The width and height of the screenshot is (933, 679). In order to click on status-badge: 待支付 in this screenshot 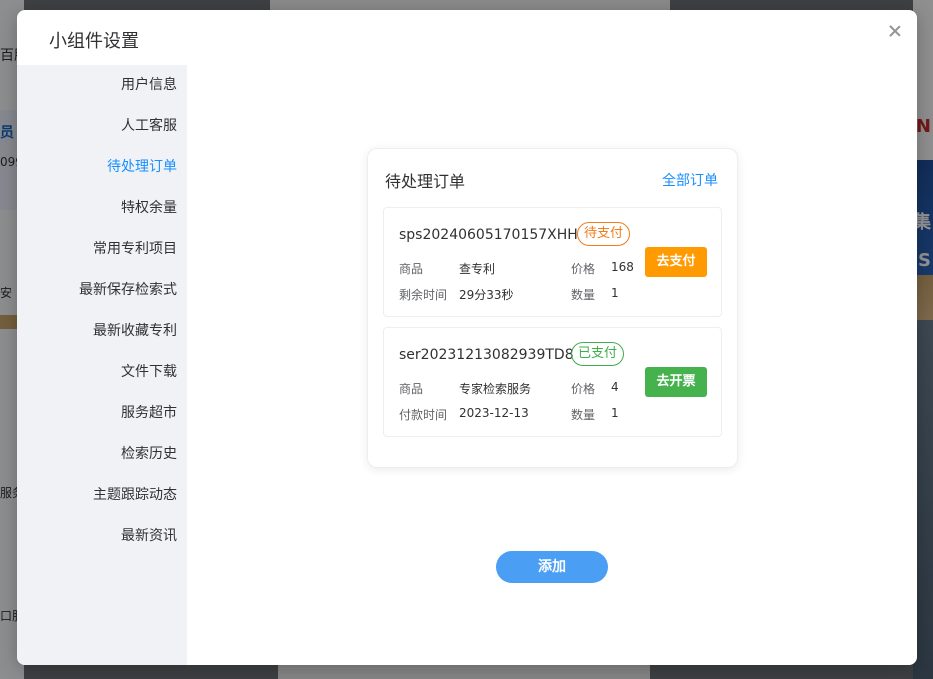, I will do `click(603, 234)`.